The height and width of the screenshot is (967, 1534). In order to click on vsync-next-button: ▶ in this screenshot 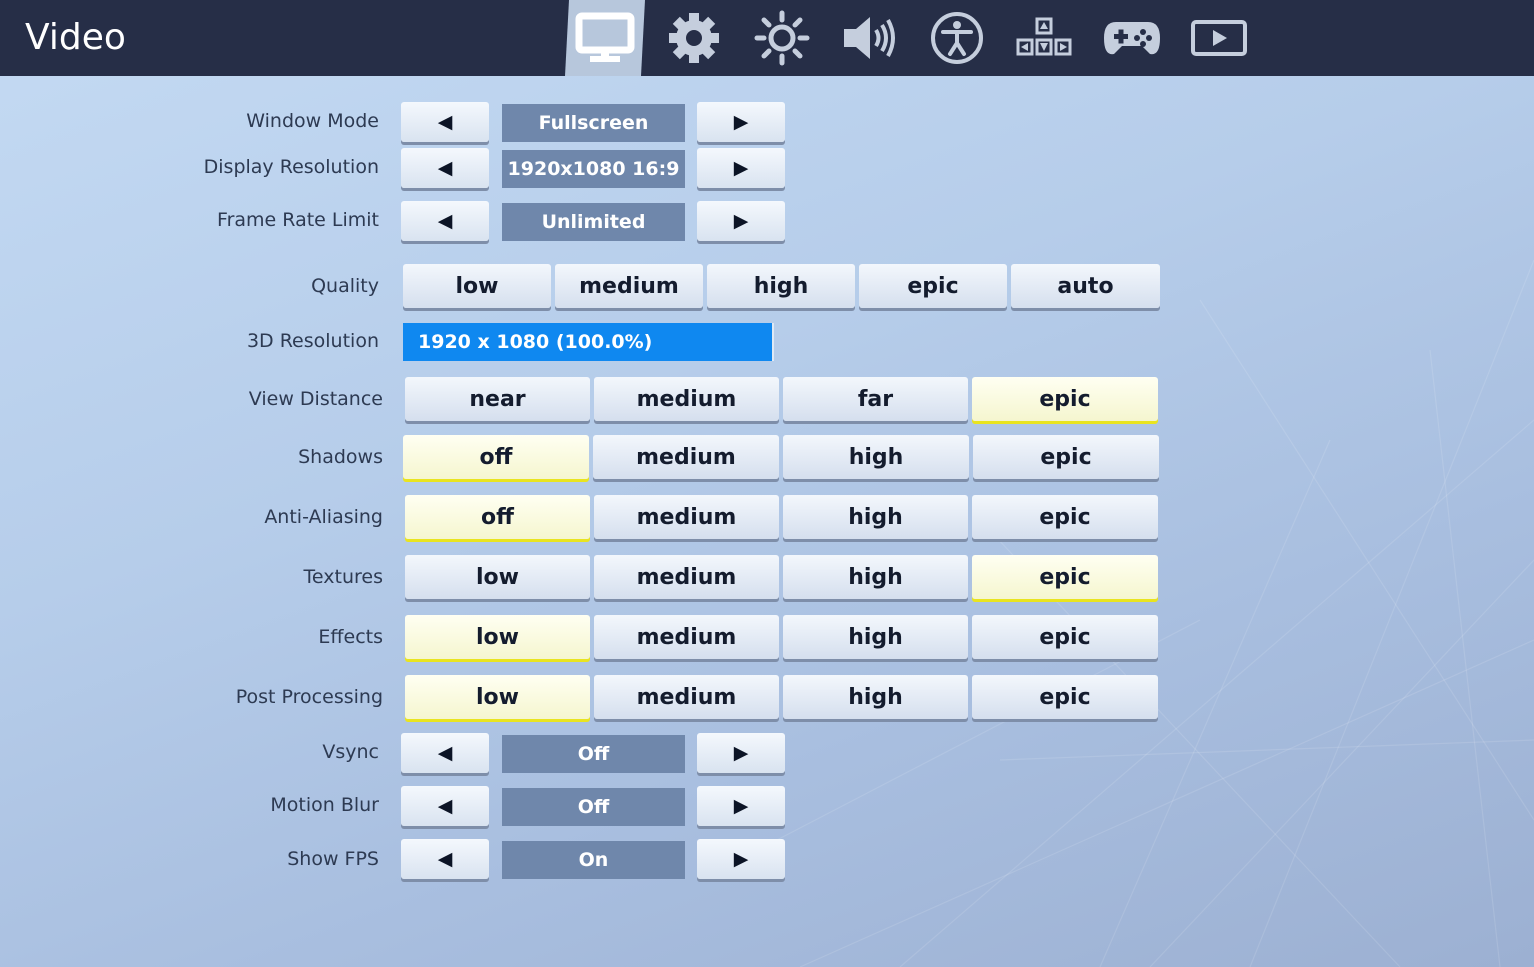, I will do `click(741, 753)`.